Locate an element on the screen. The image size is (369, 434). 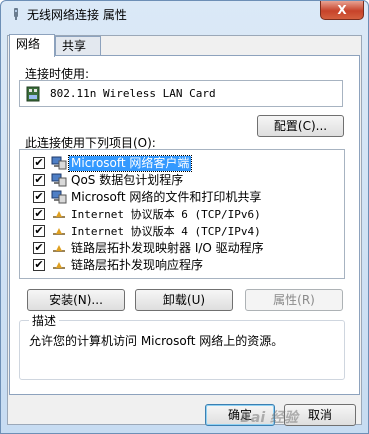
list-item: ✔ 链路层拓扑发现响应程序 is located at coordinates (182, 265).